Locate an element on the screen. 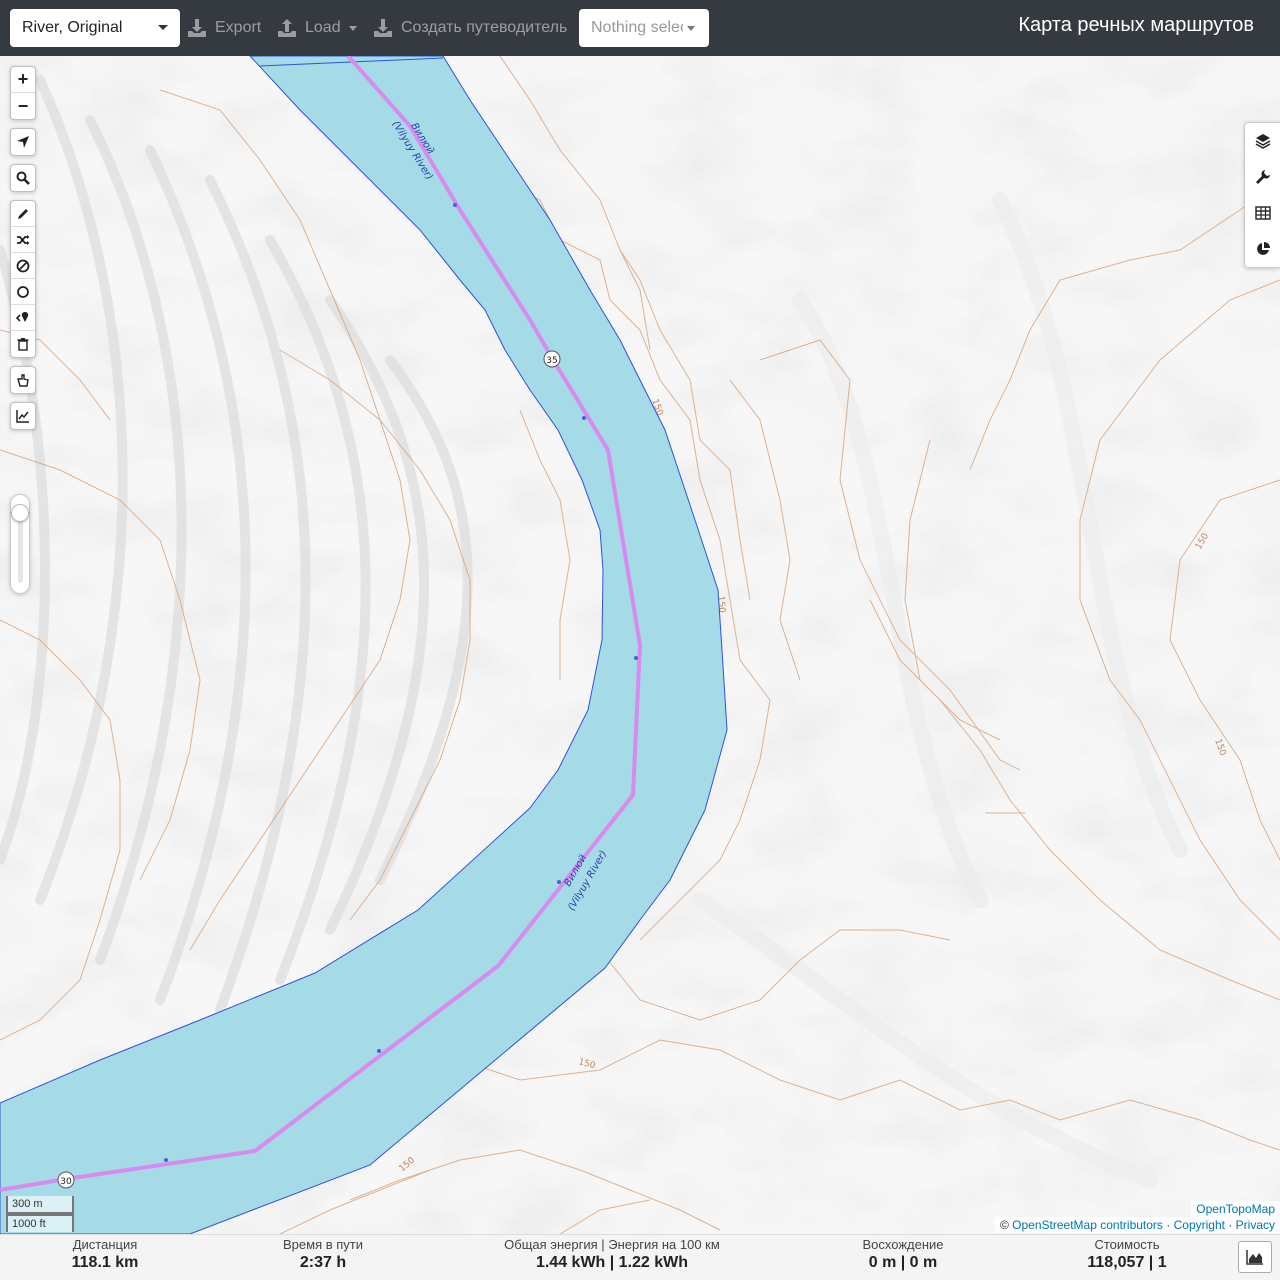 This screenshot has width=1280, height=1280. profile-select: River, Original is located at coordinates (95, 28).